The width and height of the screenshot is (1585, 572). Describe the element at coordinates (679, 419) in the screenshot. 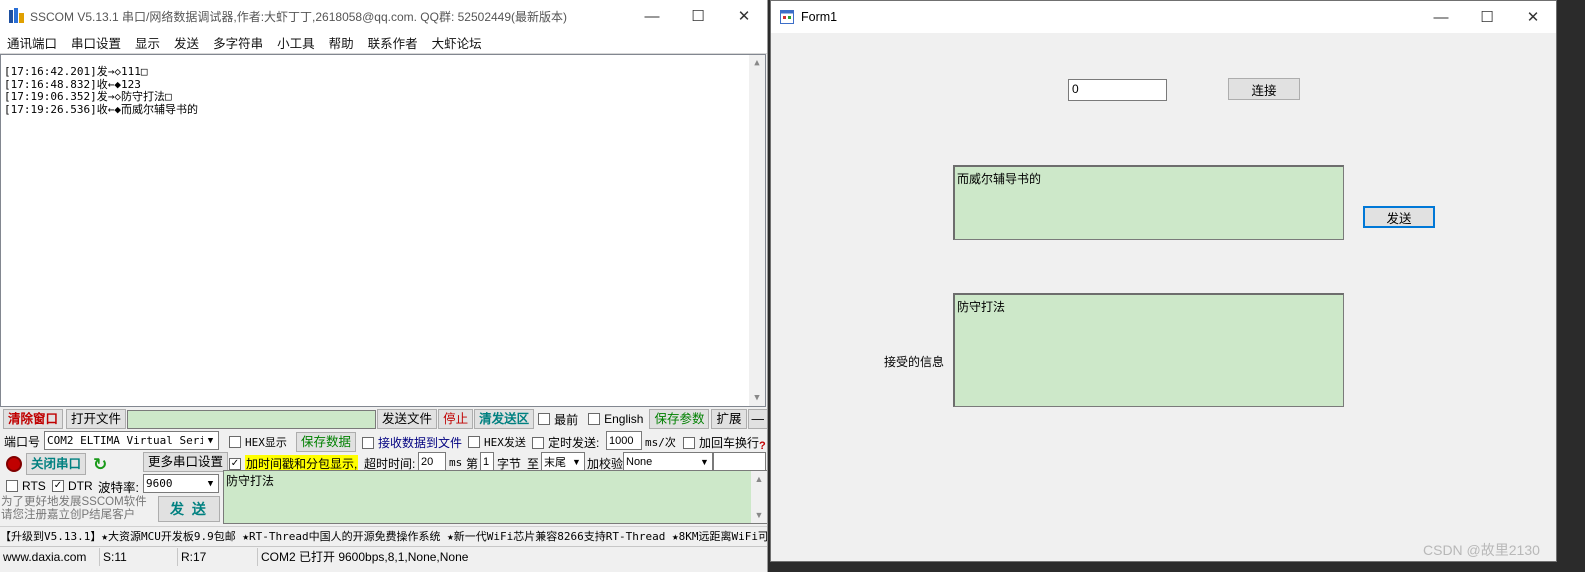

I see `save-params-button: 保存参数` at that location.